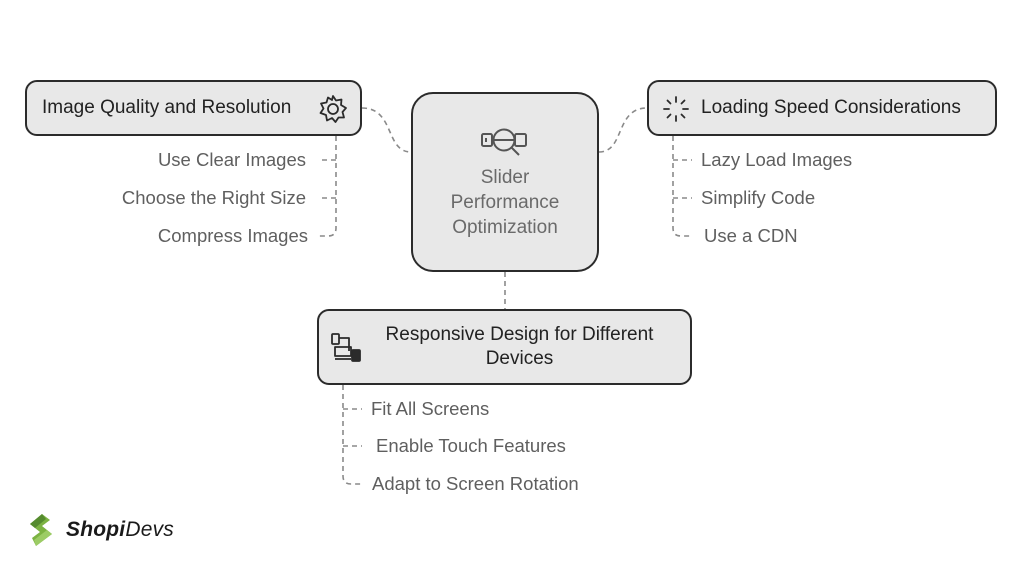  What do you see at coordinates (167, 107) in the screenshot?
I see `branch-image-quality-title: Image Quality and Resolution` at bounding box center [167, 107].